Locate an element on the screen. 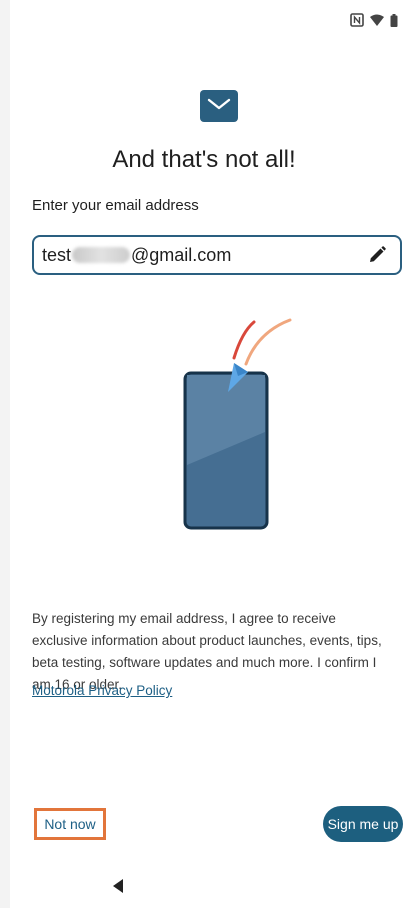 The image size is (408, 908). privacy-policy-link: Motorola Privacy Policy is located at coordinates (102, 690).